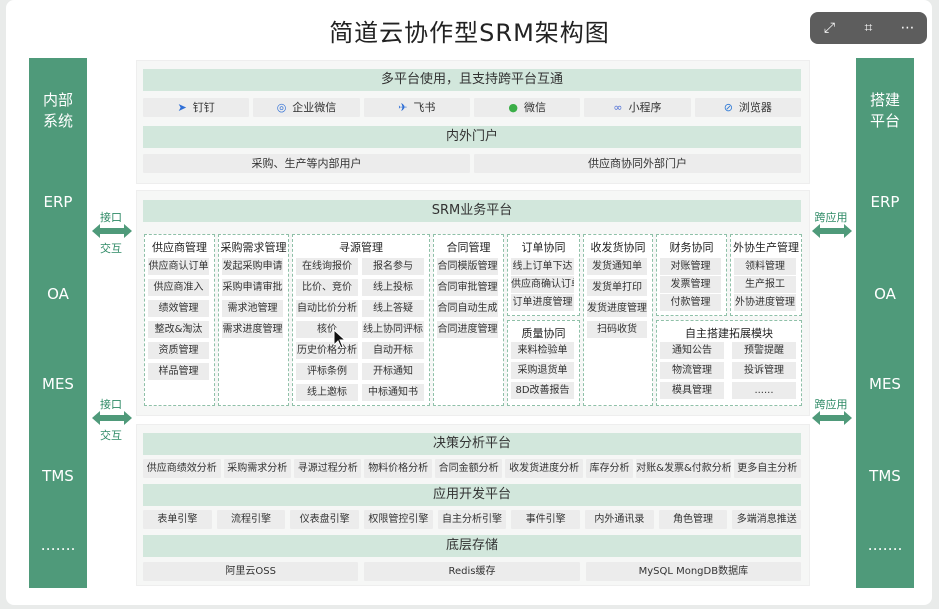 This screenshot has height=609, width=939. I want to click on decision-analysis-header: 决策分析平台, so click(472, 444).